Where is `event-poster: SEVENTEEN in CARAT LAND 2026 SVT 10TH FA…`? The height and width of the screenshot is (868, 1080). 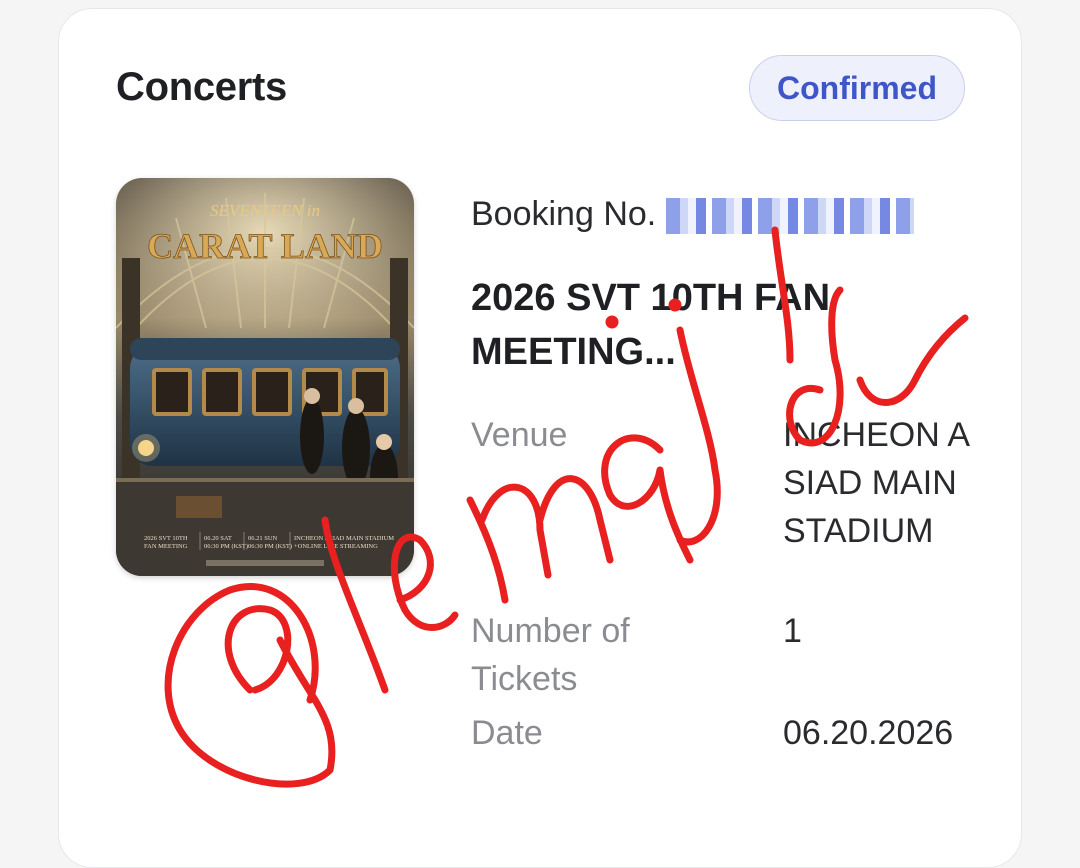 event-poster: SEVENTEEN in CARAT LAND 2026 SVT 10TH FA… is located at coordinates (265, 377).